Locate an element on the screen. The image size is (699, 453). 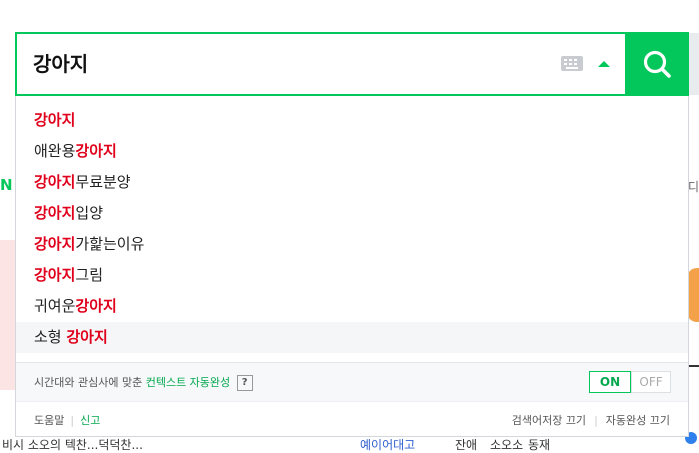
footer-right: 검색어저장 끄기 | 자동완성 끄기 is located at coordinates (590, 420).